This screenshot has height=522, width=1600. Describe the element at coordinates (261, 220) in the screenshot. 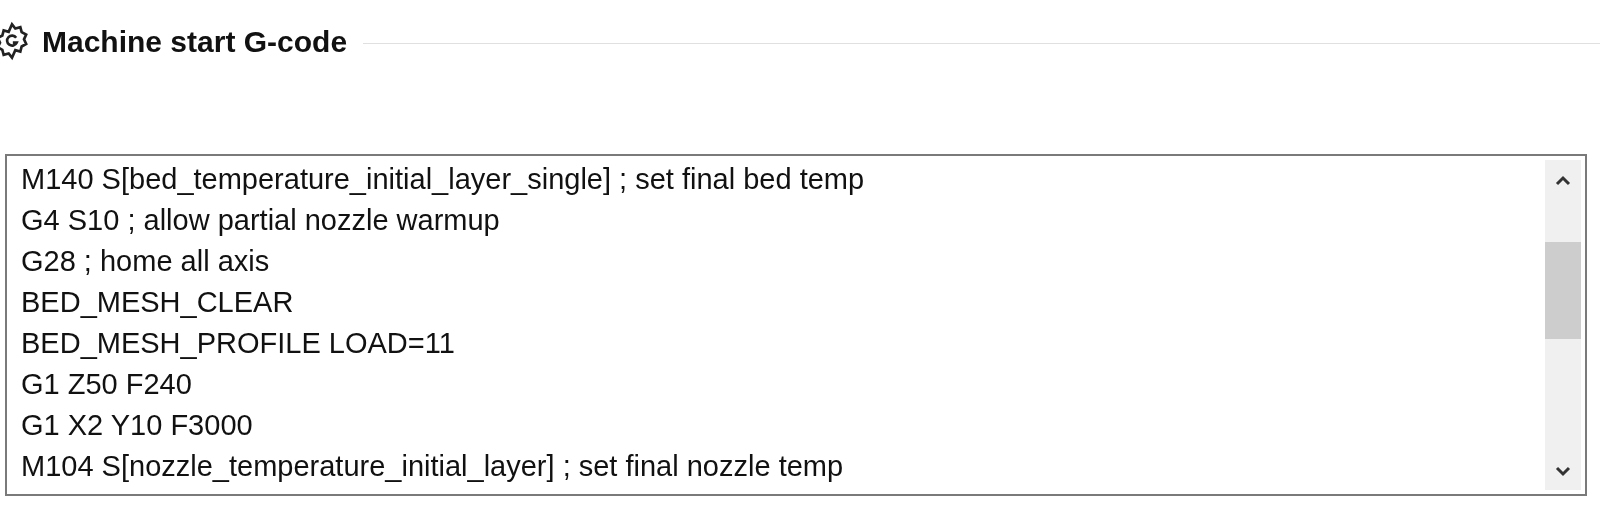

I see `code-line: G4 S10 ; allow partial nozzle warmup` at that location.